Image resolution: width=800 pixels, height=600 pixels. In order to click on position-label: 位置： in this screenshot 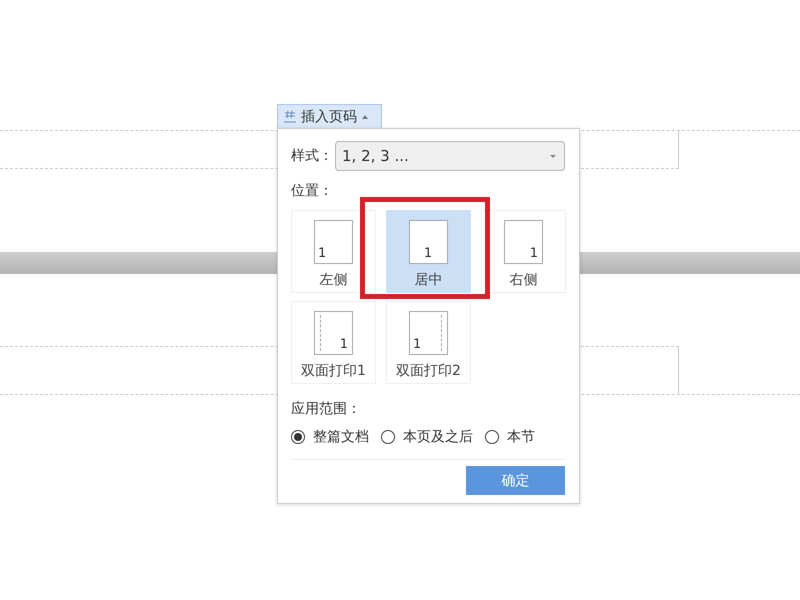, I will do `click(312, 191)`.